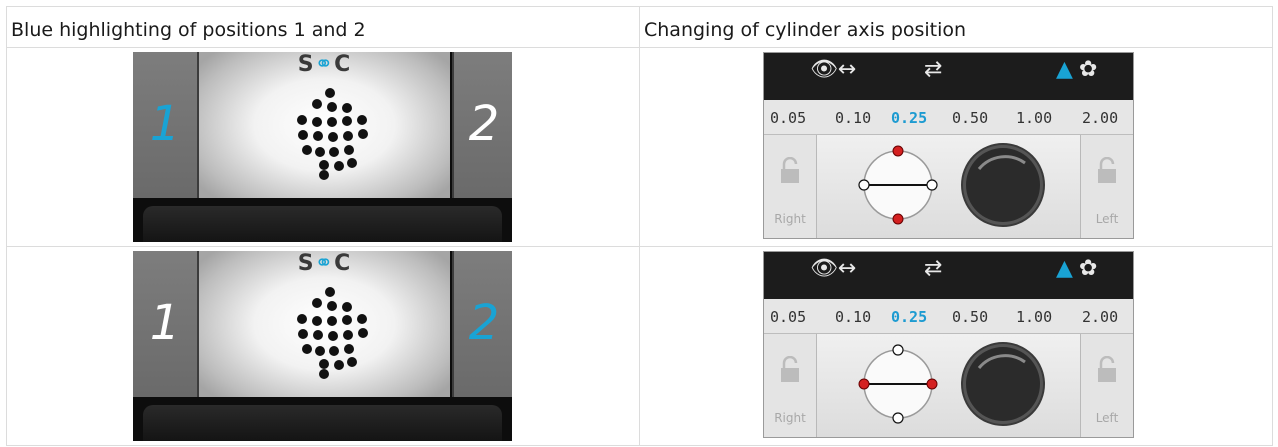 The width and height of the screenshot is (1278, 447). I want to click on header-cell-highlighting: Blue highlighting of positions 1 and 2, so click(323, 27).